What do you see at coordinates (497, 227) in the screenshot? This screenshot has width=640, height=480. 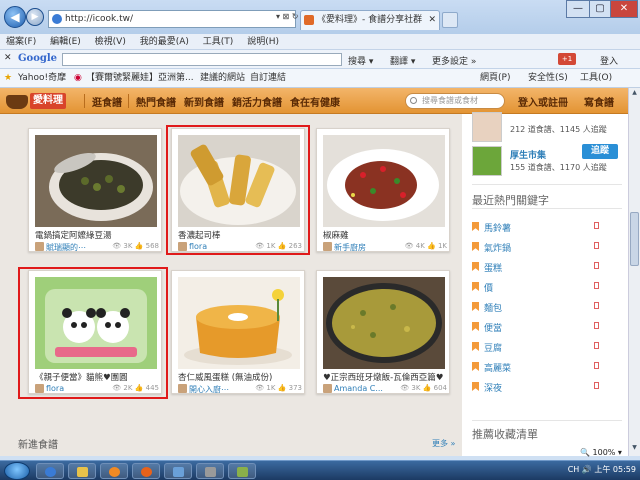 I see `keyword-link: 馬鈴薯` at bounding box center [497, 227].